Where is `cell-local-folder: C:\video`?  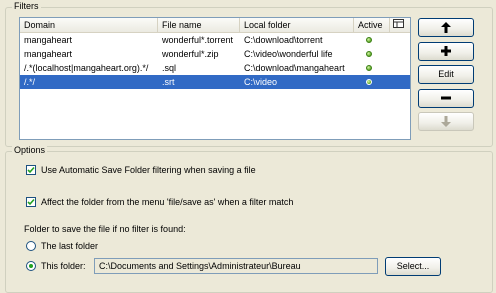
cell-local-folder: C:\video is located at coordinates (261, 82).